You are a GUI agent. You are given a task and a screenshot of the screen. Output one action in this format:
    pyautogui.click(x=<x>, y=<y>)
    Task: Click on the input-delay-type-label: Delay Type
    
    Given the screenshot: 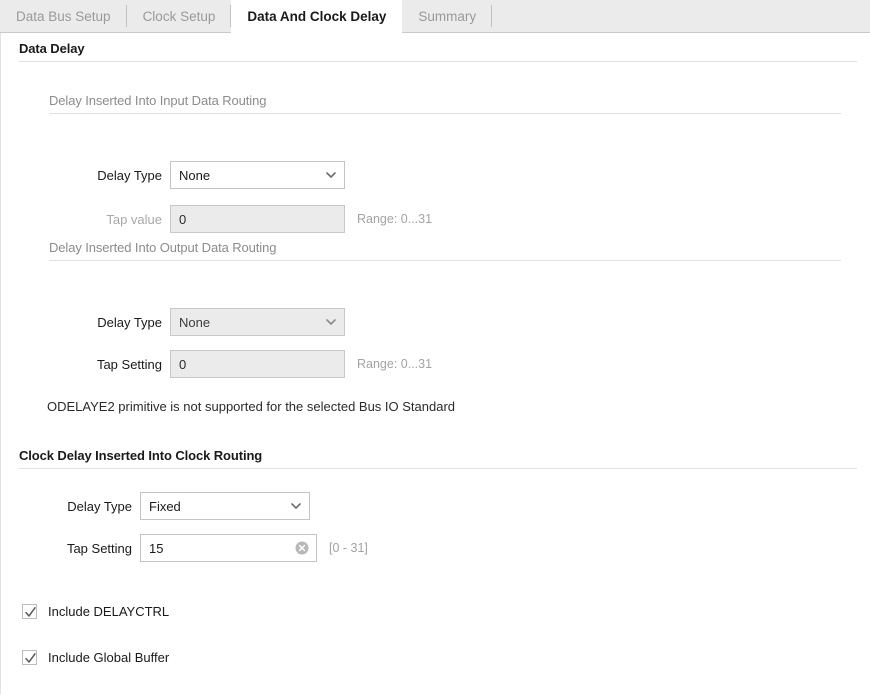 What is the action you would take?
    pyautogui.click(x=129, y=175)
    